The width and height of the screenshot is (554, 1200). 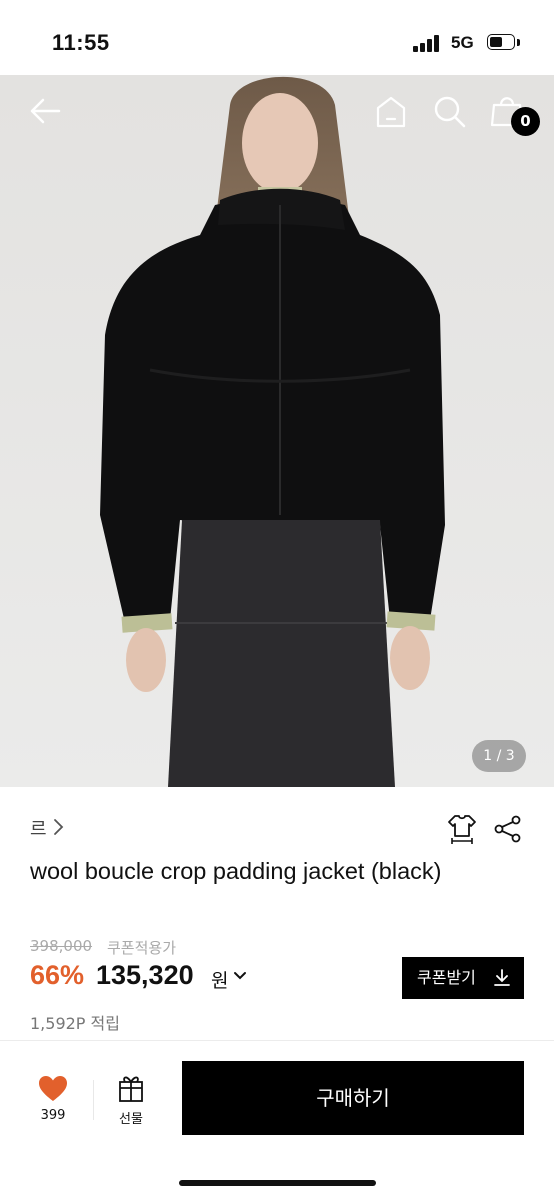 What do you see at coordinates (53, 1115) in the screenshot?
I see `like-count: 399` at bounding box center [53, 1115].